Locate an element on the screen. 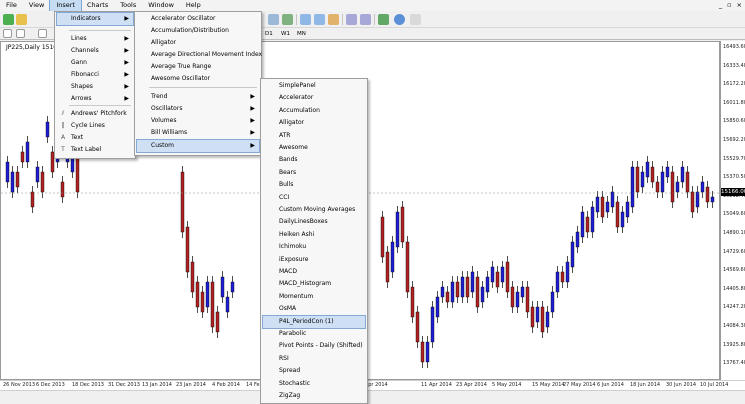  minimize-button: _ is located at coordinates (720, 5).